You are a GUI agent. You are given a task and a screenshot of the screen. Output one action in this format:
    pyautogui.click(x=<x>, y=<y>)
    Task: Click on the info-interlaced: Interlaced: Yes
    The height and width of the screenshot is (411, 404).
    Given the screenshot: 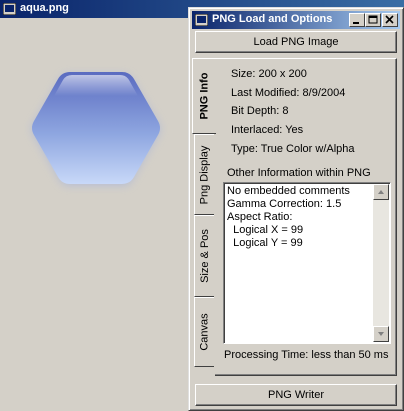 What is the action you would take?
    pyautogui.click(x=267, y=130)
    